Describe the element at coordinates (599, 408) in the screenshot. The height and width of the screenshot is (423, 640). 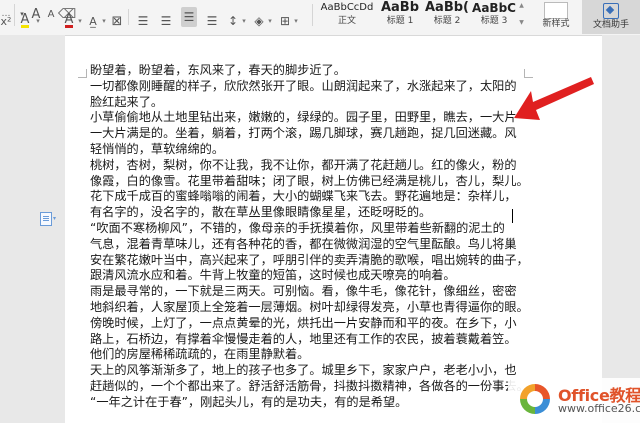
I see `logo-url: www.office26.com` at that location.